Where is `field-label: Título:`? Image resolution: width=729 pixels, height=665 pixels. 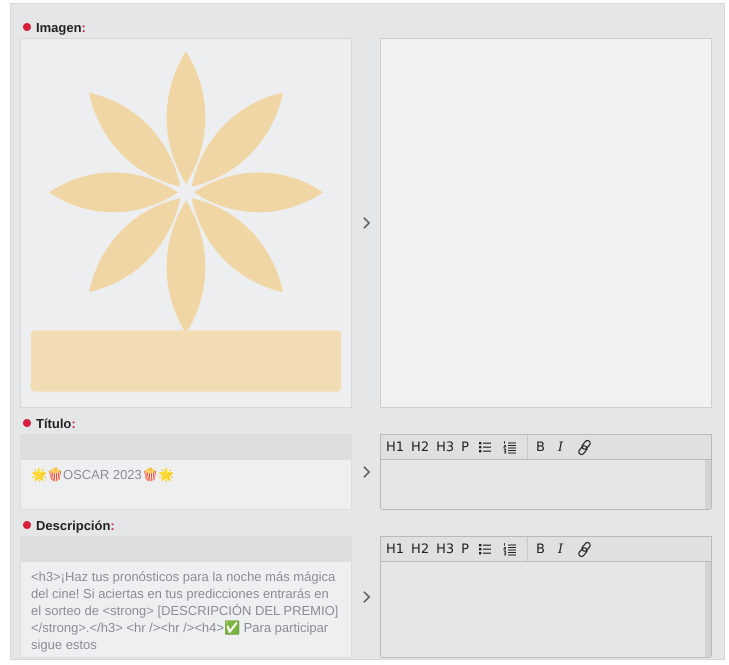
field-label: Título: is located at coordinates (56, 423).